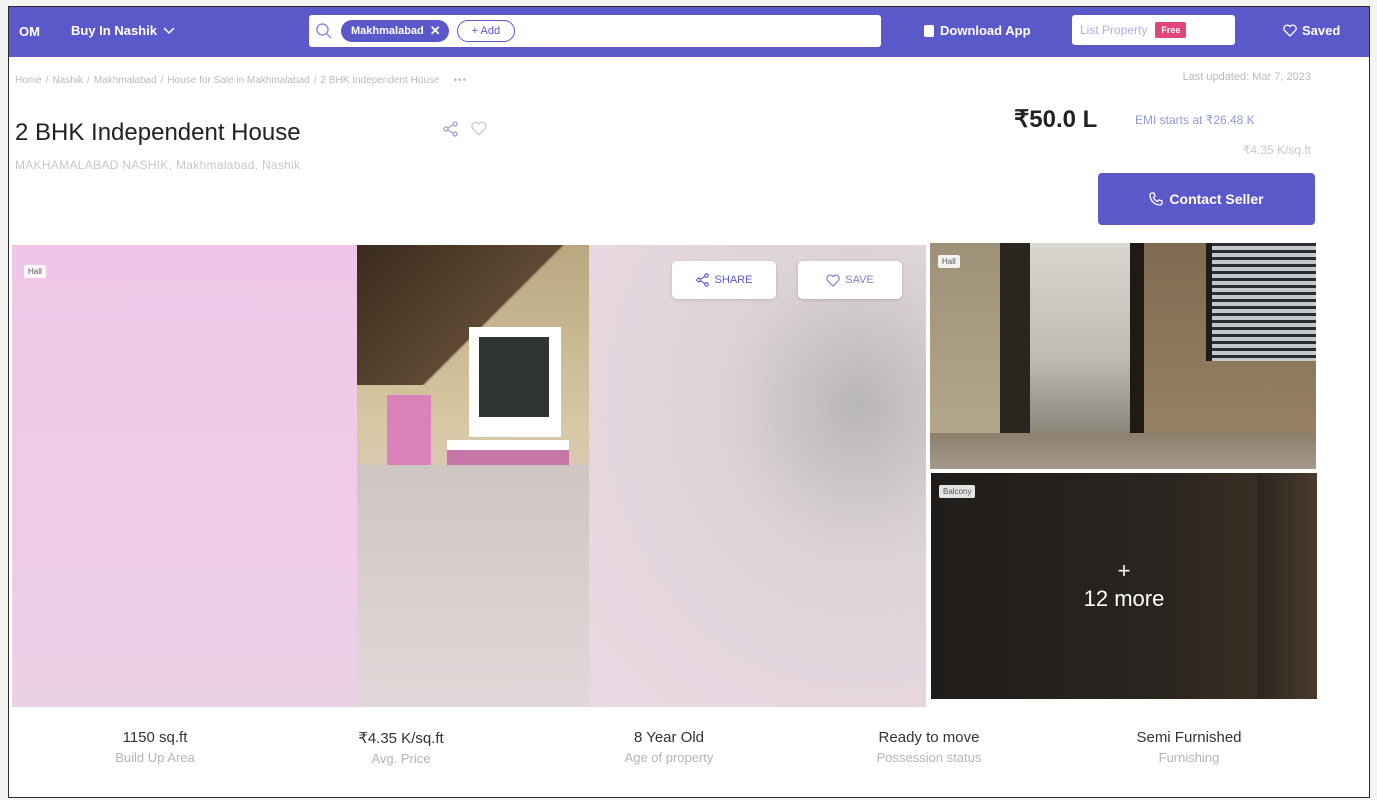  I want to click on breadcrumb-more-button: •••, so click(461, 80).